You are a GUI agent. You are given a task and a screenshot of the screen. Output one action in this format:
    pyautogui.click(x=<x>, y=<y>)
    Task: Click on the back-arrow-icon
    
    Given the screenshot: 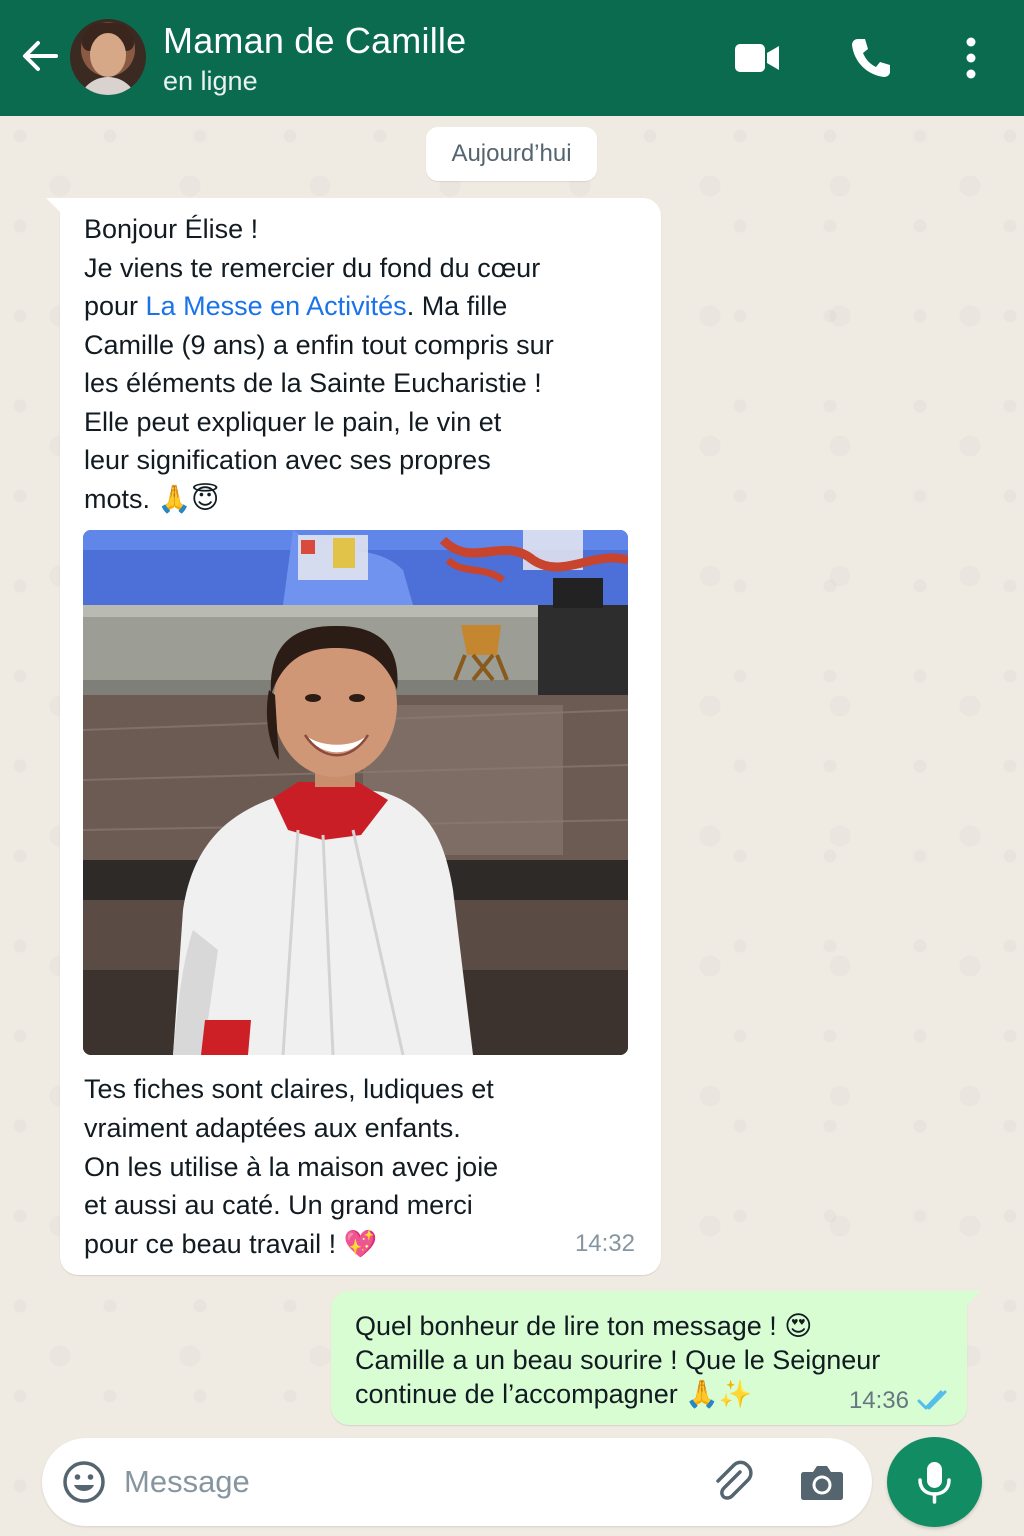 What is the action you would take?
    pyautogui.click(x=40, y=56)
    